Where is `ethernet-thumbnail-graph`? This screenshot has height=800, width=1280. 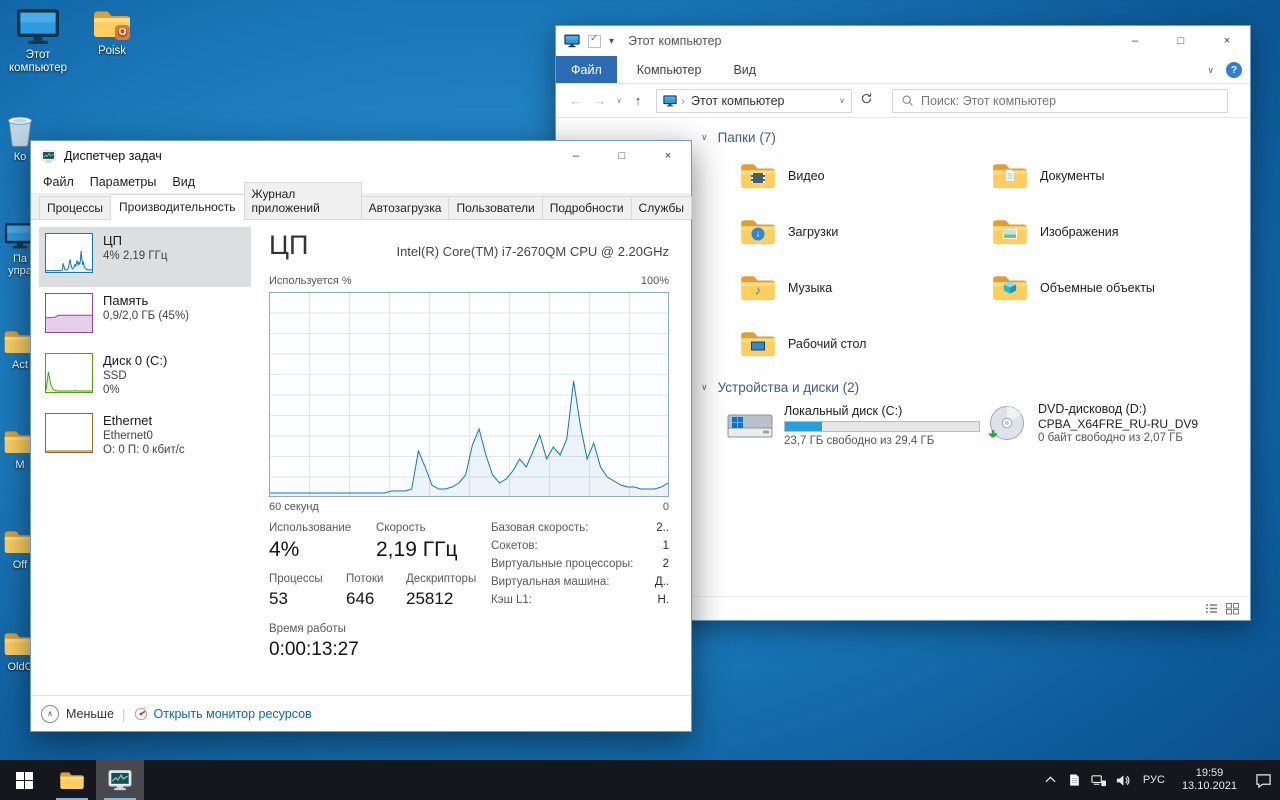
ethernet-thumbnail-graph is located at coordinates (69, 433).